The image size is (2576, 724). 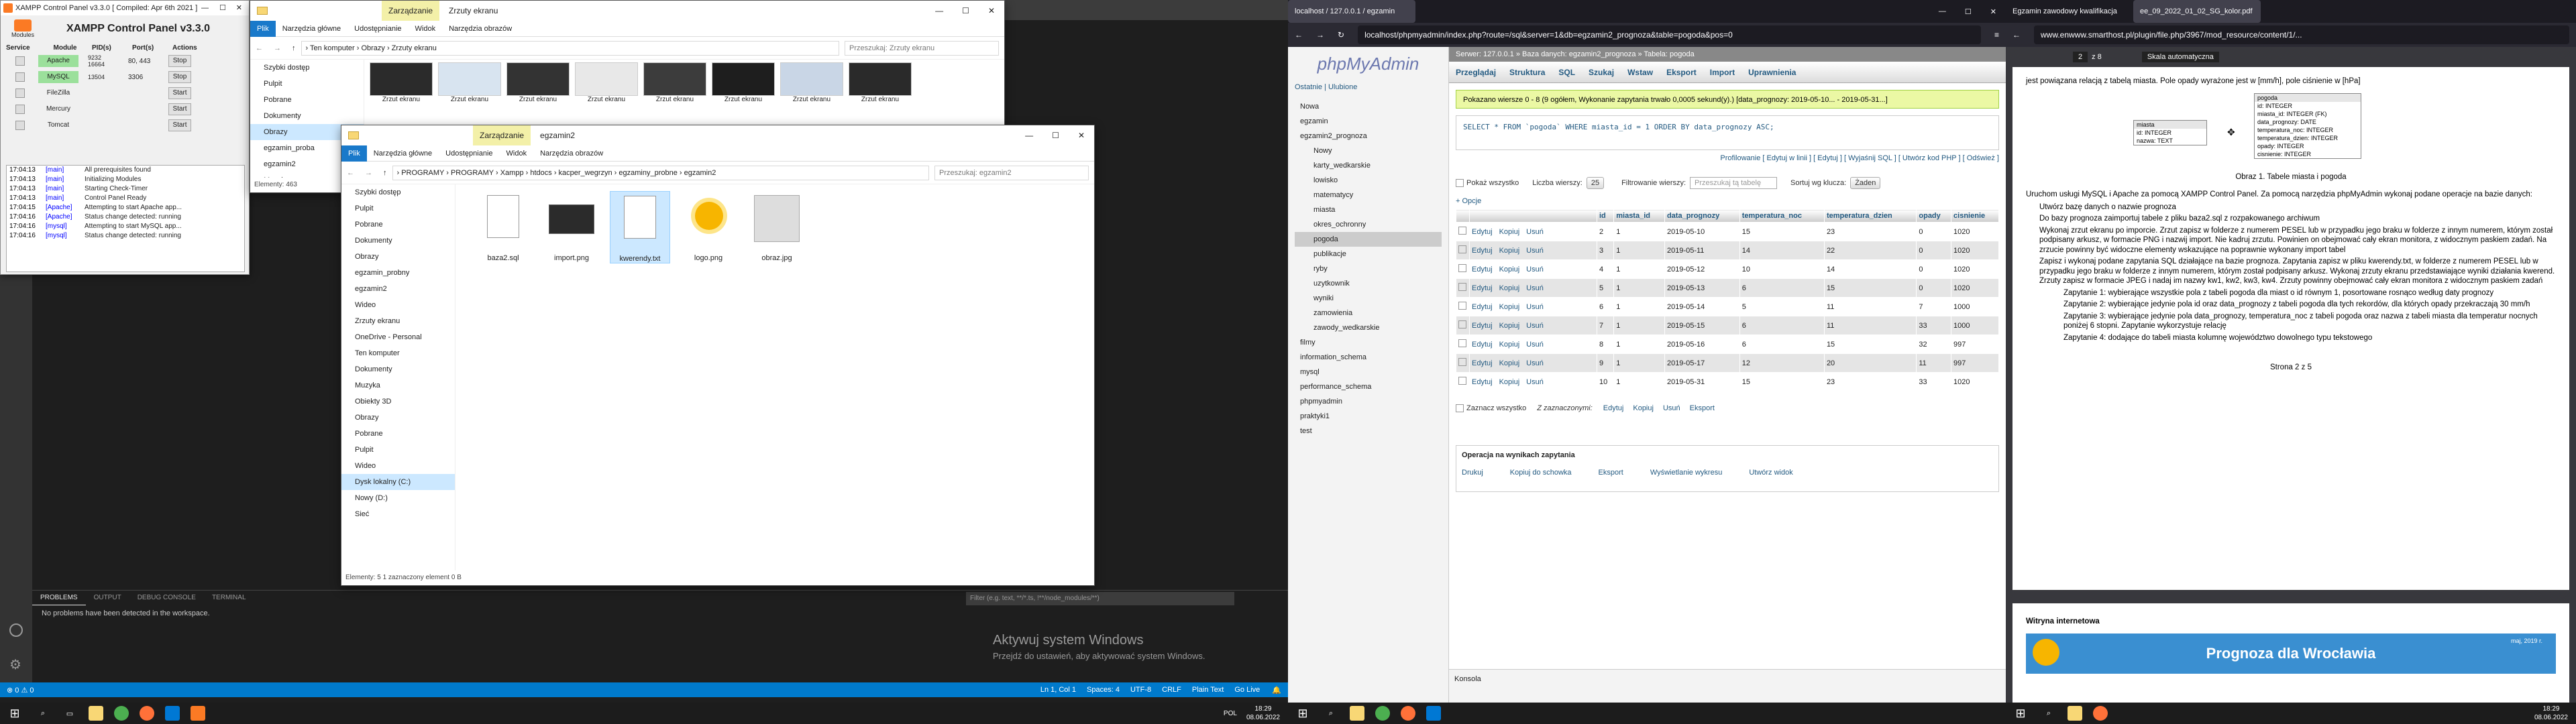 What do you see at coordinates (1702, 363) in the screenshot?
I see `table-cell: 2019-05-17` at bounding box center [1702, 363].